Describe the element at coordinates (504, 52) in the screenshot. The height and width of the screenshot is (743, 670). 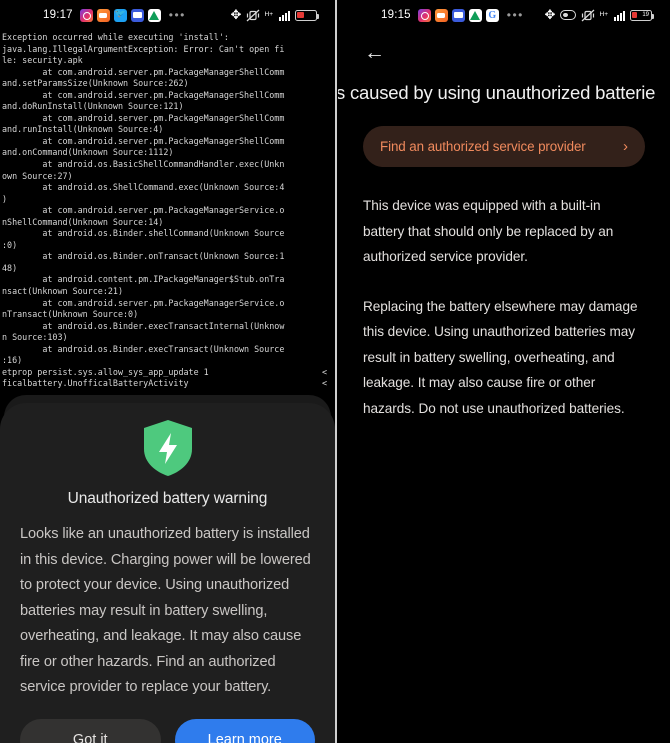
I see `navigation-bar: ←` at that location.